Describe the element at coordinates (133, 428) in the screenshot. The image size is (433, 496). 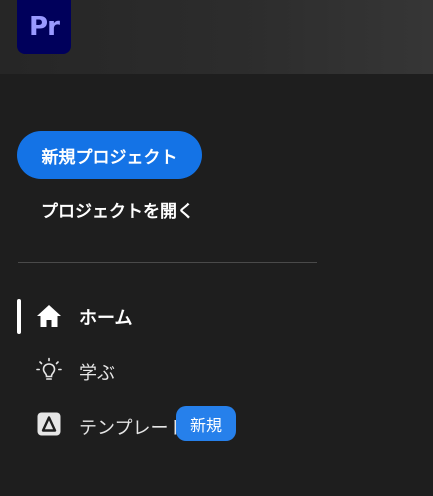
I see `sidebar-item-label: テンプレート` at that location.